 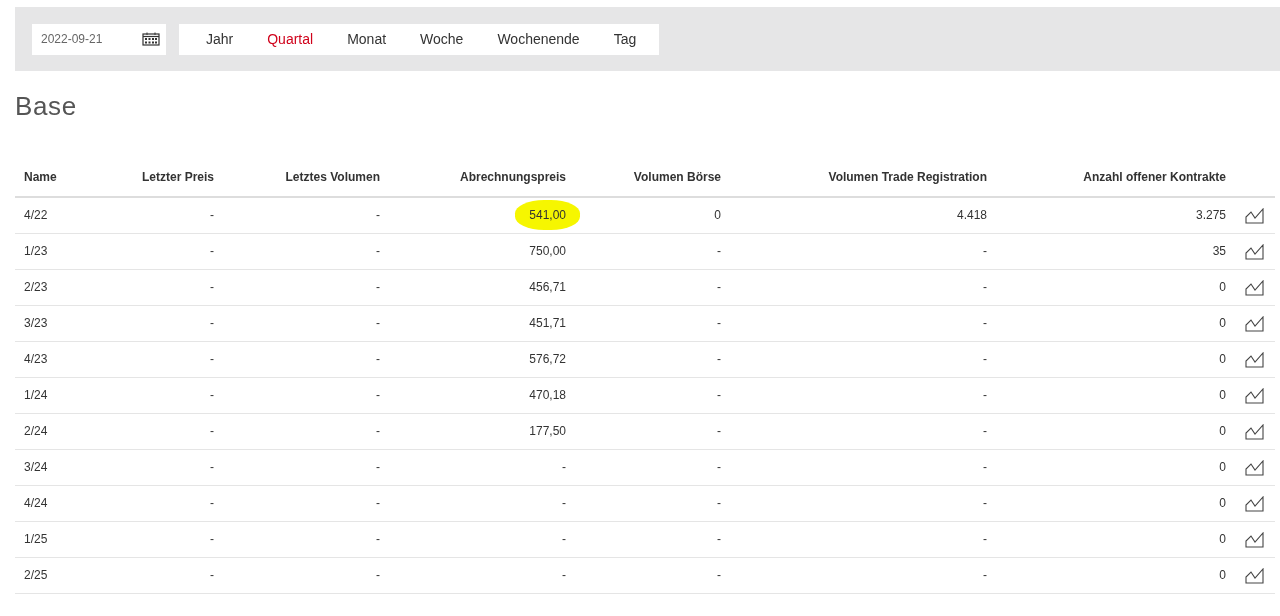 What do you see at coordinates (538, 39) in the screenshot?
I see `period-tab: Wochenende` at bounding box center [538, 39].